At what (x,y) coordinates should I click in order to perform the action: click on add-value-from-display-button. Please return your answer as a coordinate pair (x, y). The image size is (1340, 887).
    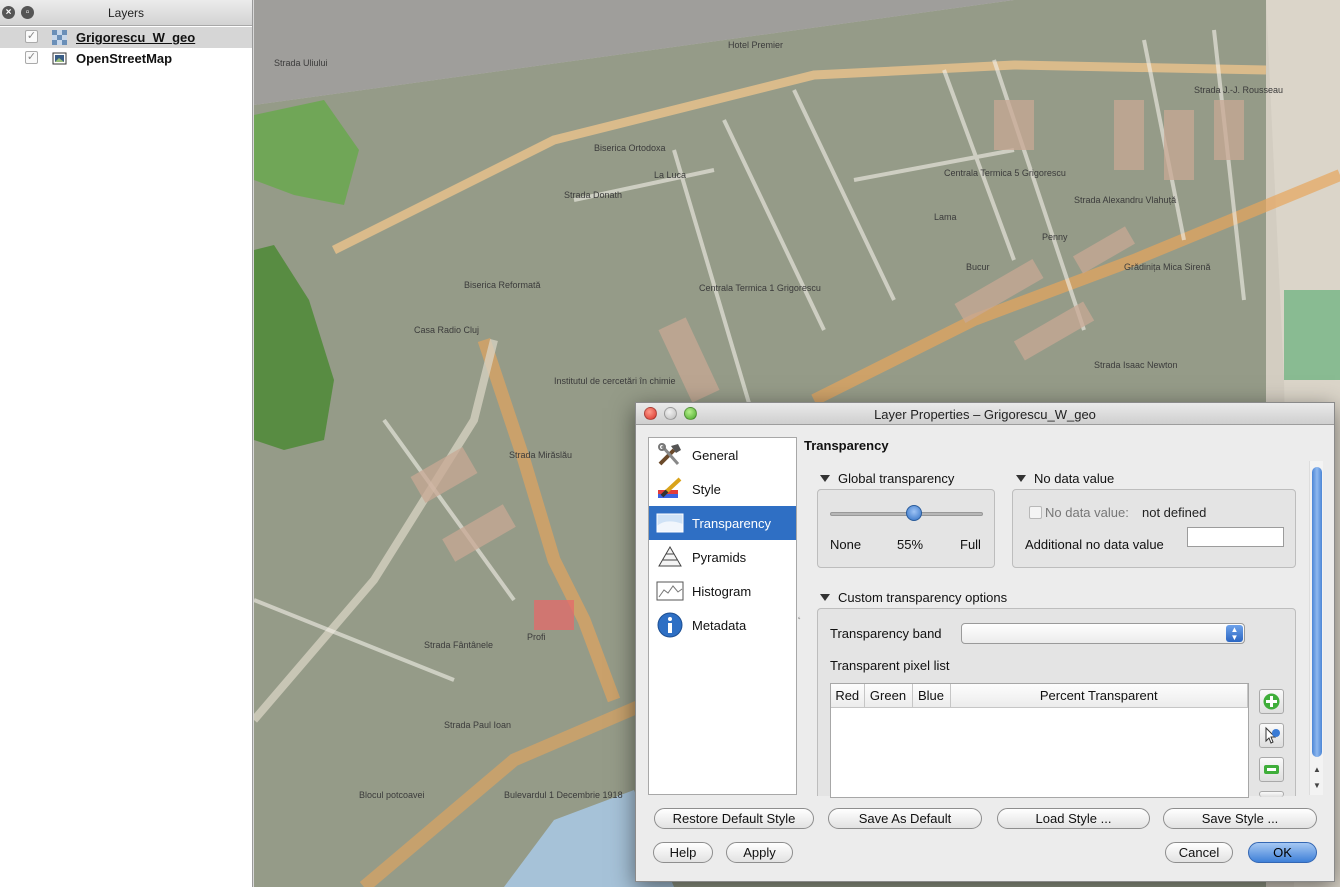
    Looking at the image, I should click on (1271, 735).